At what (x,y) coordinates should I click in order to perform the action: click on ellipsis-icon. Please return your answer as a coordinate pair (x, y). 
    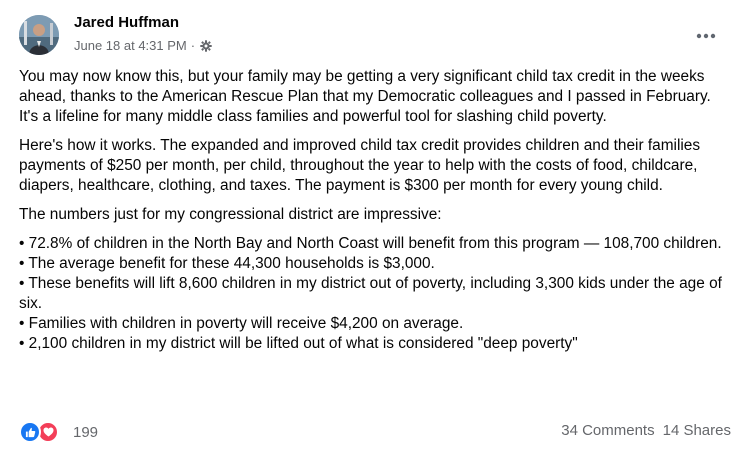
    Looking at the image, I should click on (706, 36).